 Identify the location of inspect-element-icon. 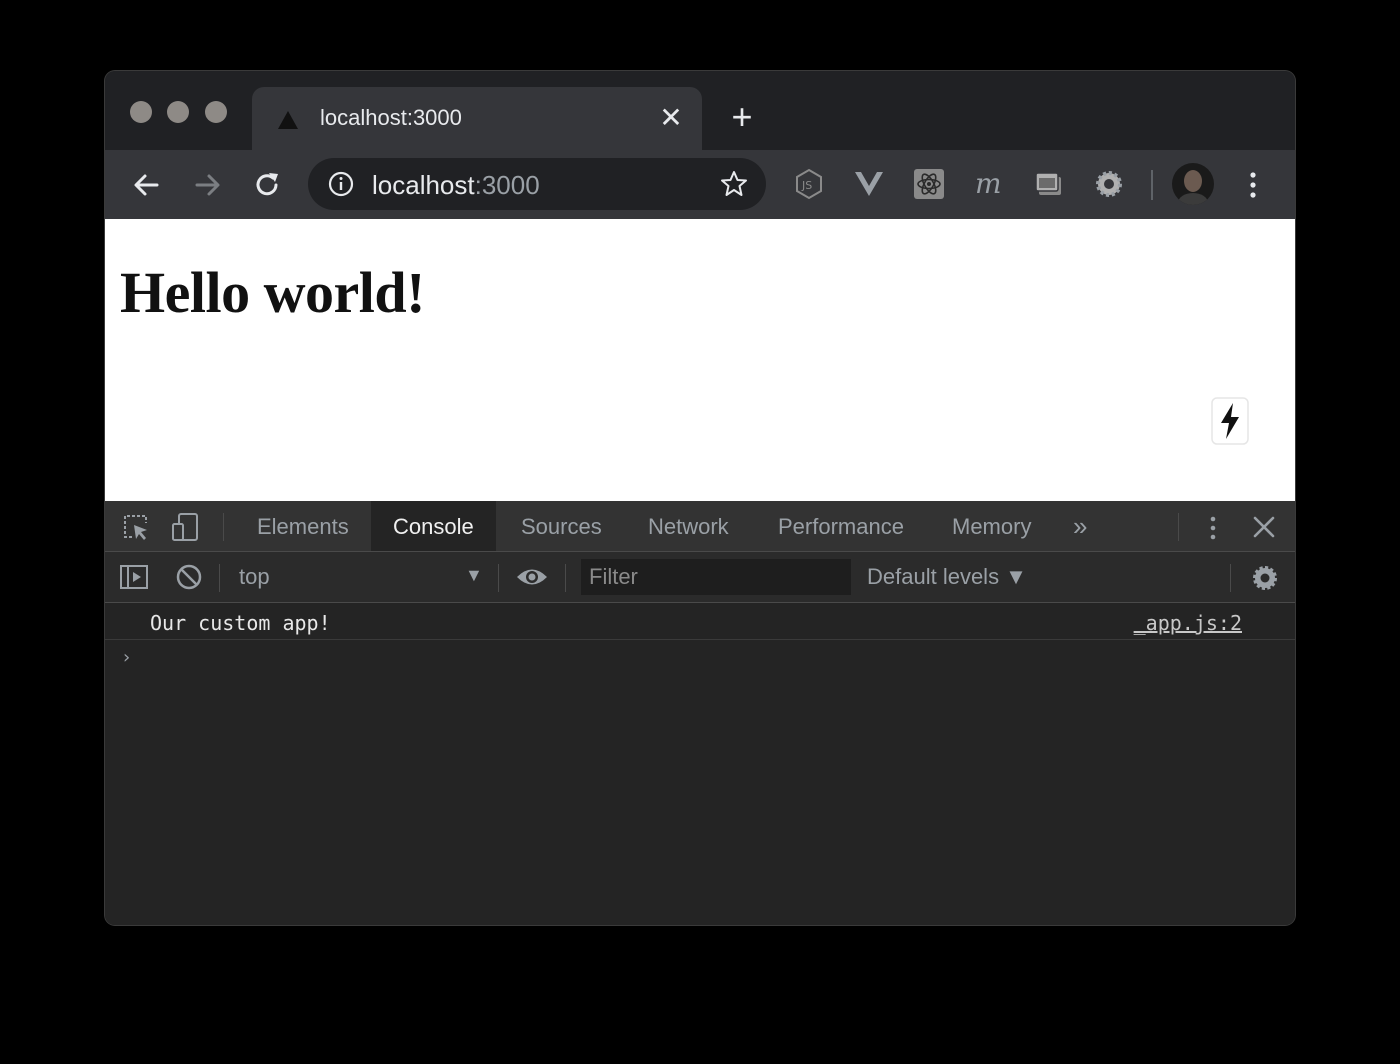
(136, 527).